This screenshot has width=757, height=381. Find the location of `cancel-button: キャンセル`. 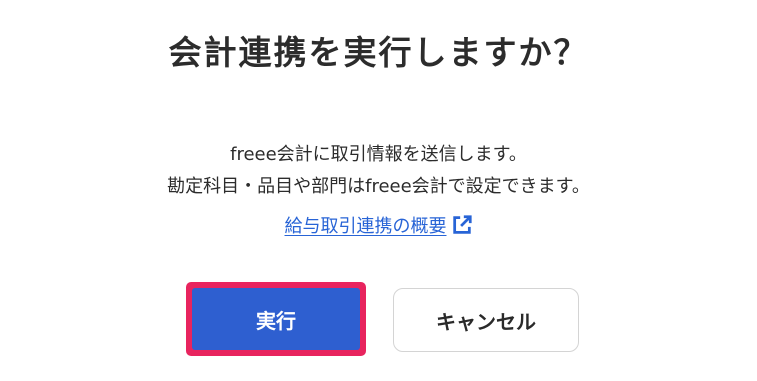

cancel-button: キャンセル is located at coordinates (486, 320).